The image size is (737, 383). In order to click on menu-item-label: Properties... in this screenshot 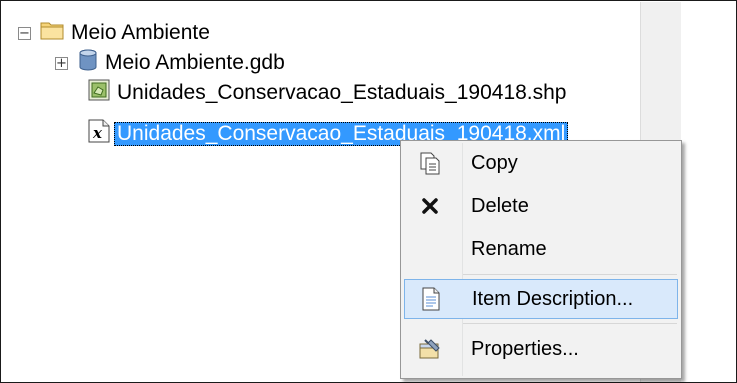, I will do `click(525, 348)`.